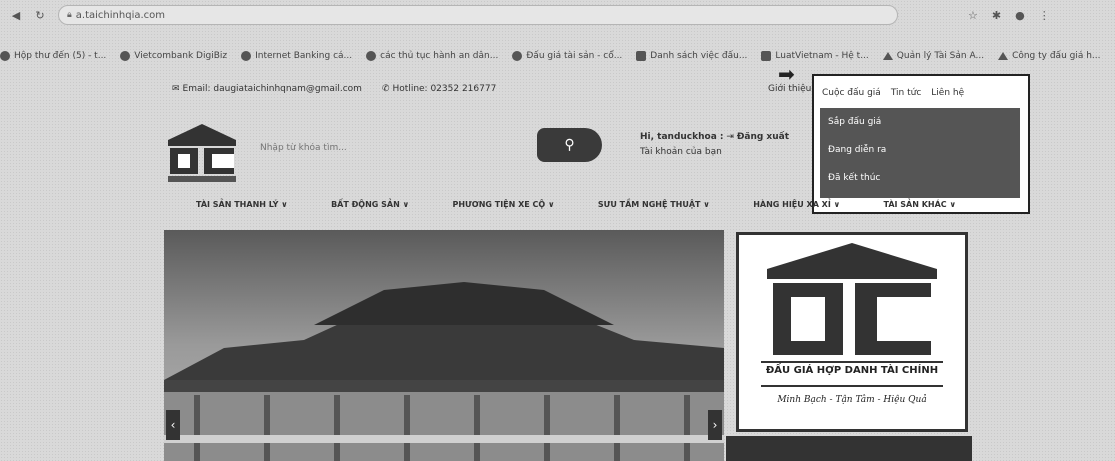  I want to click on nav-auctions: Cuộc đấu giá, so click(851, 93).